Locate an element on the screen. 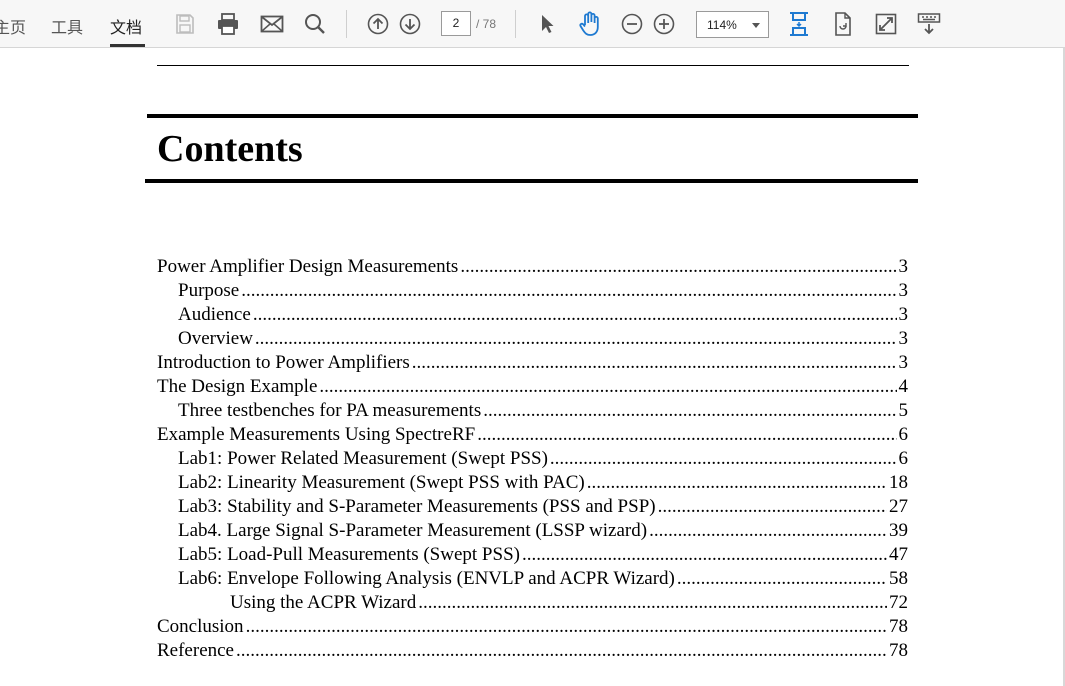 The image size is (1065, 686). fullscreen-icon is located at coordinates (886, 24).